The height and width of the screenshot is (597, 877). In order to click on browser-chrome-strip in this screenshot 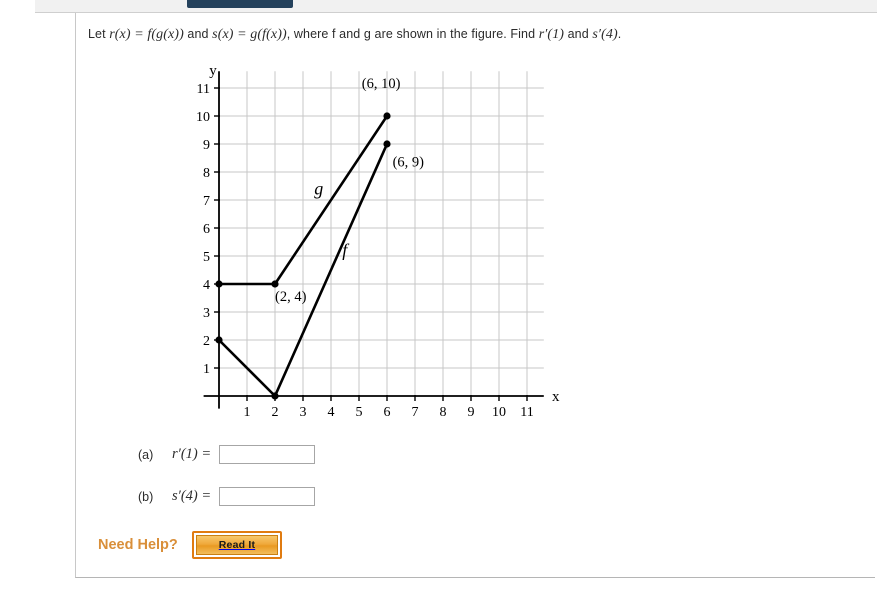, I will do `click(456, 6)`.